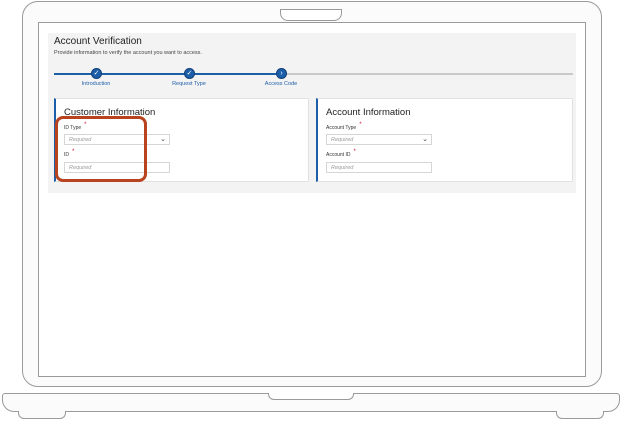 Image resolution: width=624 pixels, height=421 pixels. What do you see at coordinates (101, 149) in the screenshot?
I see `callout-highlight-box` at bounding box center [101, 149].